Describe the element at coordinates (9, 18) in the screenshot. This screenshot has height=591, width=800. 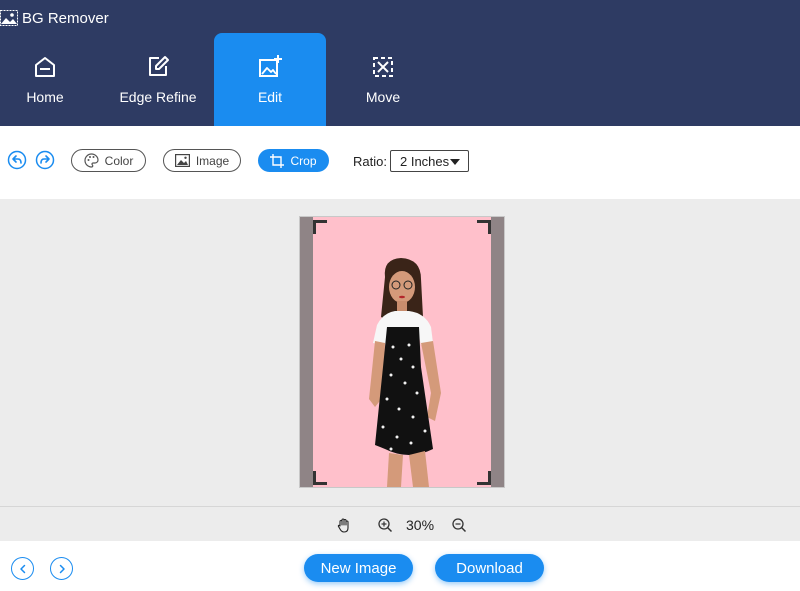
I see `image-logo-icon` at that location.